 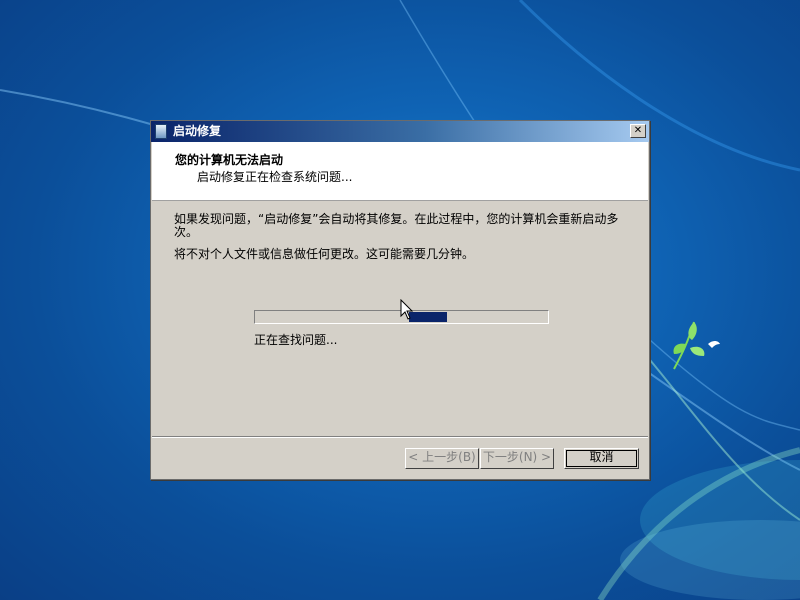 What do you see at coordinates (517, 458) in the screenshot?
I see `next-button: 下一步(N) >` at bounding box center [517, 458].